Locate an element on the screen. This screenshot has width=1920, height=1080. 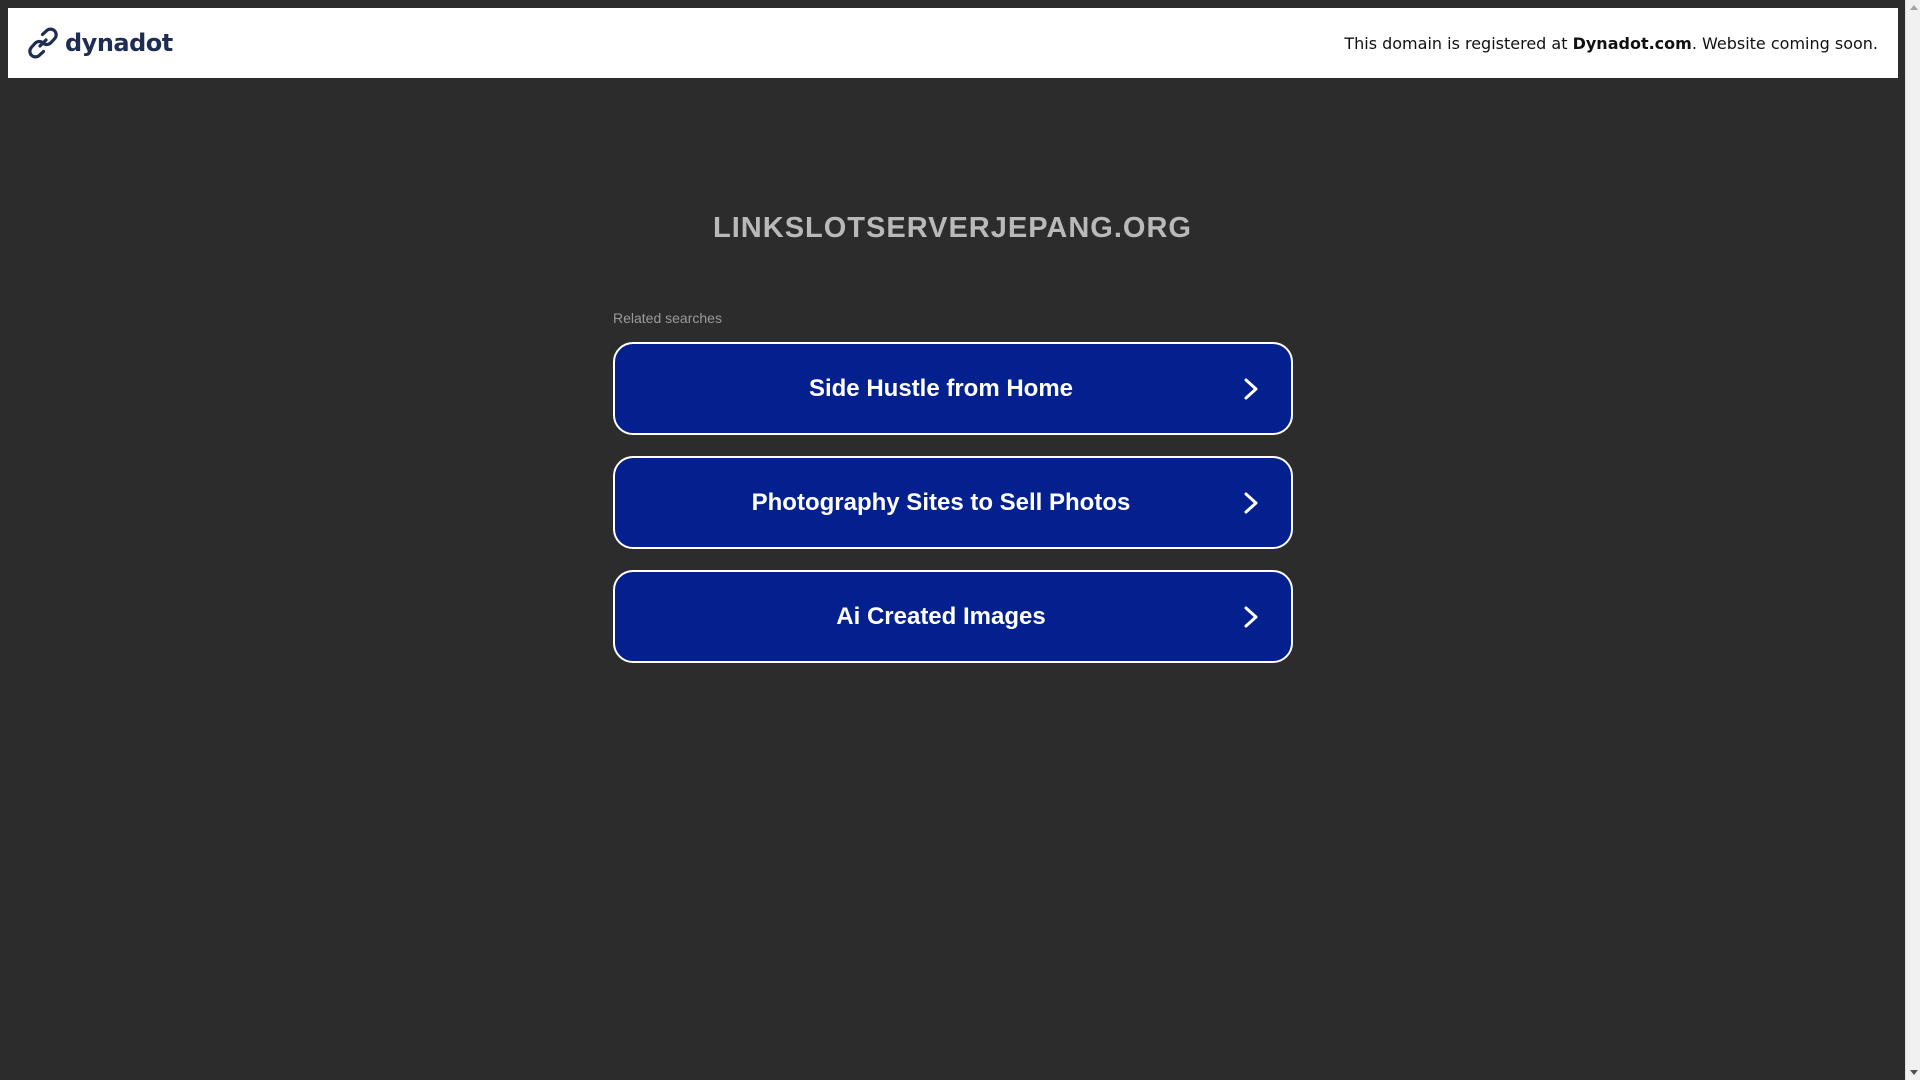
logo-text: dynadot is located at coordinates (119, 43).